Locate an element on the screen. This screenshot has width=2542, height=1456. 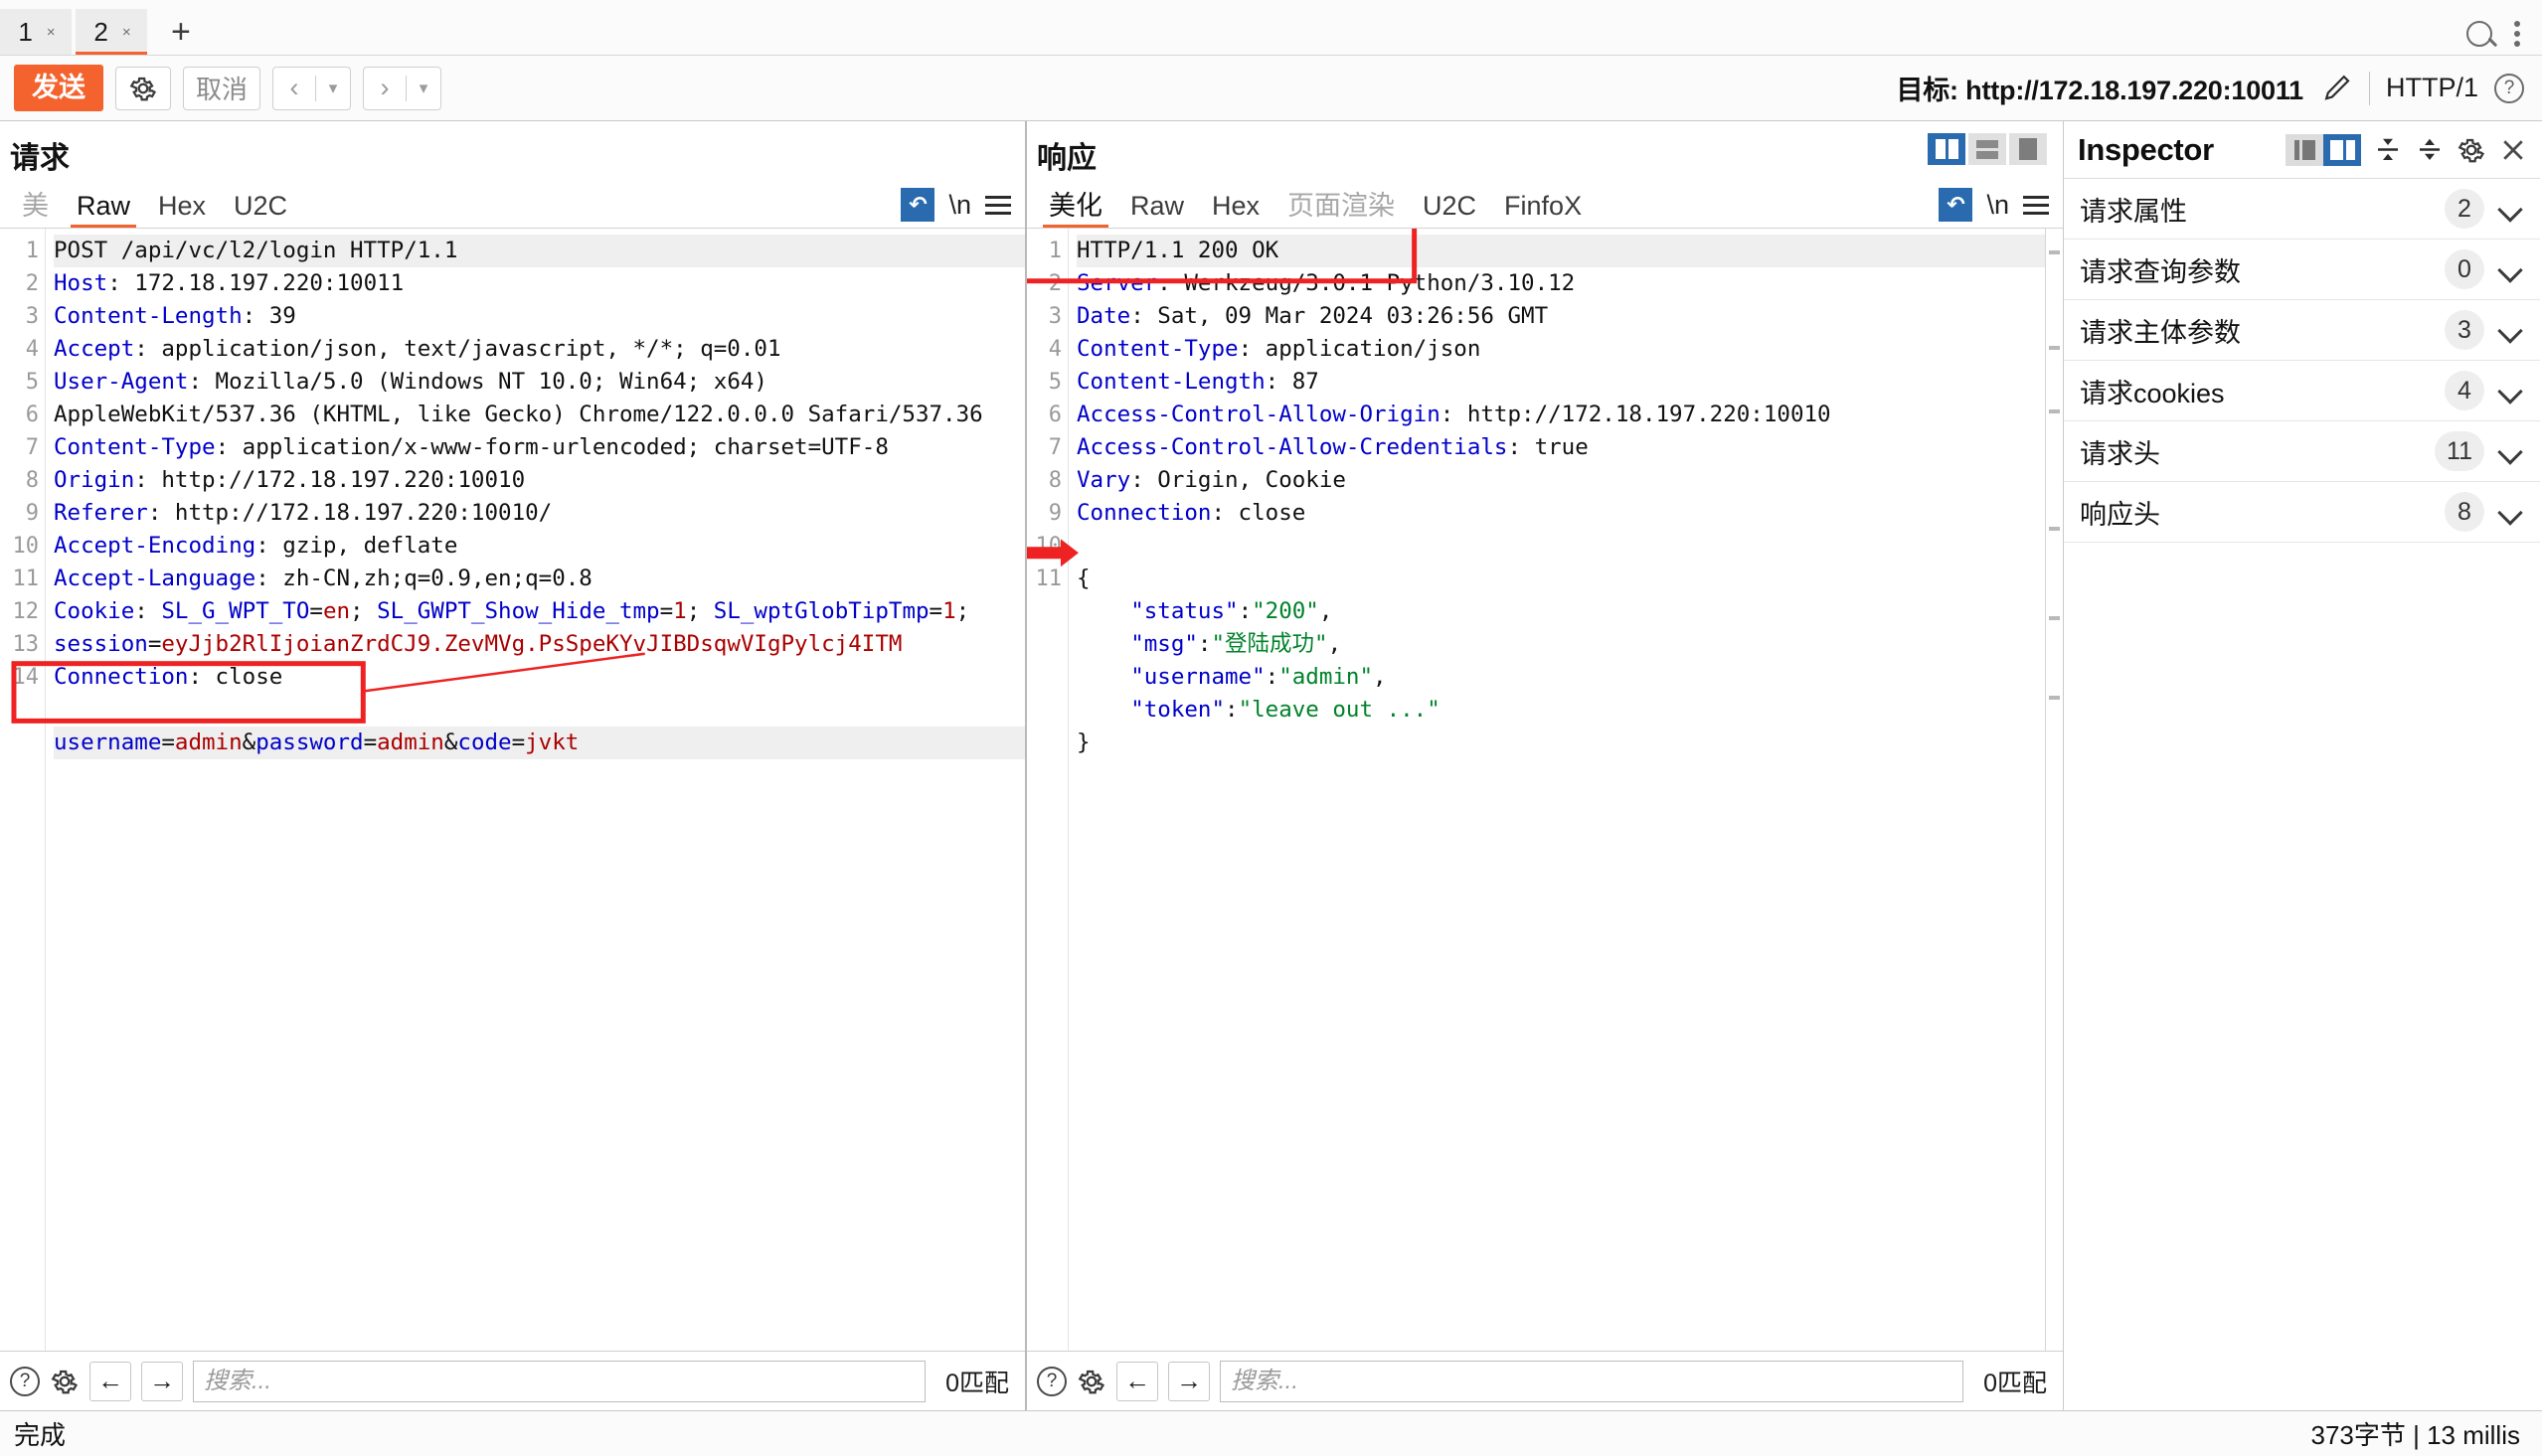
single-pane-icon is located at coordinates (2028, 149).